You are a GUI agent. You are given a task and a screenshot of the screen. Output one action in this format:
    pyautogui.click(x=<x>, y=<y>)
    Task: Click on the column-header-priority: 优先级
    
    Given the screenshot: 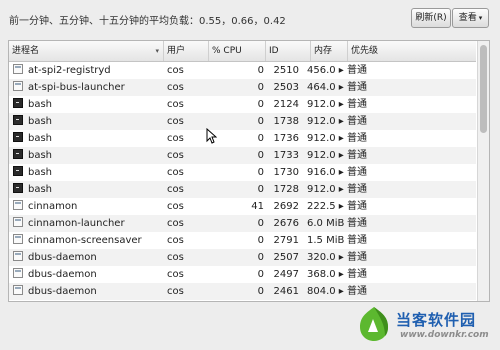 What is the action you would take?
    pyautogui.click(x=412, y=51)
    